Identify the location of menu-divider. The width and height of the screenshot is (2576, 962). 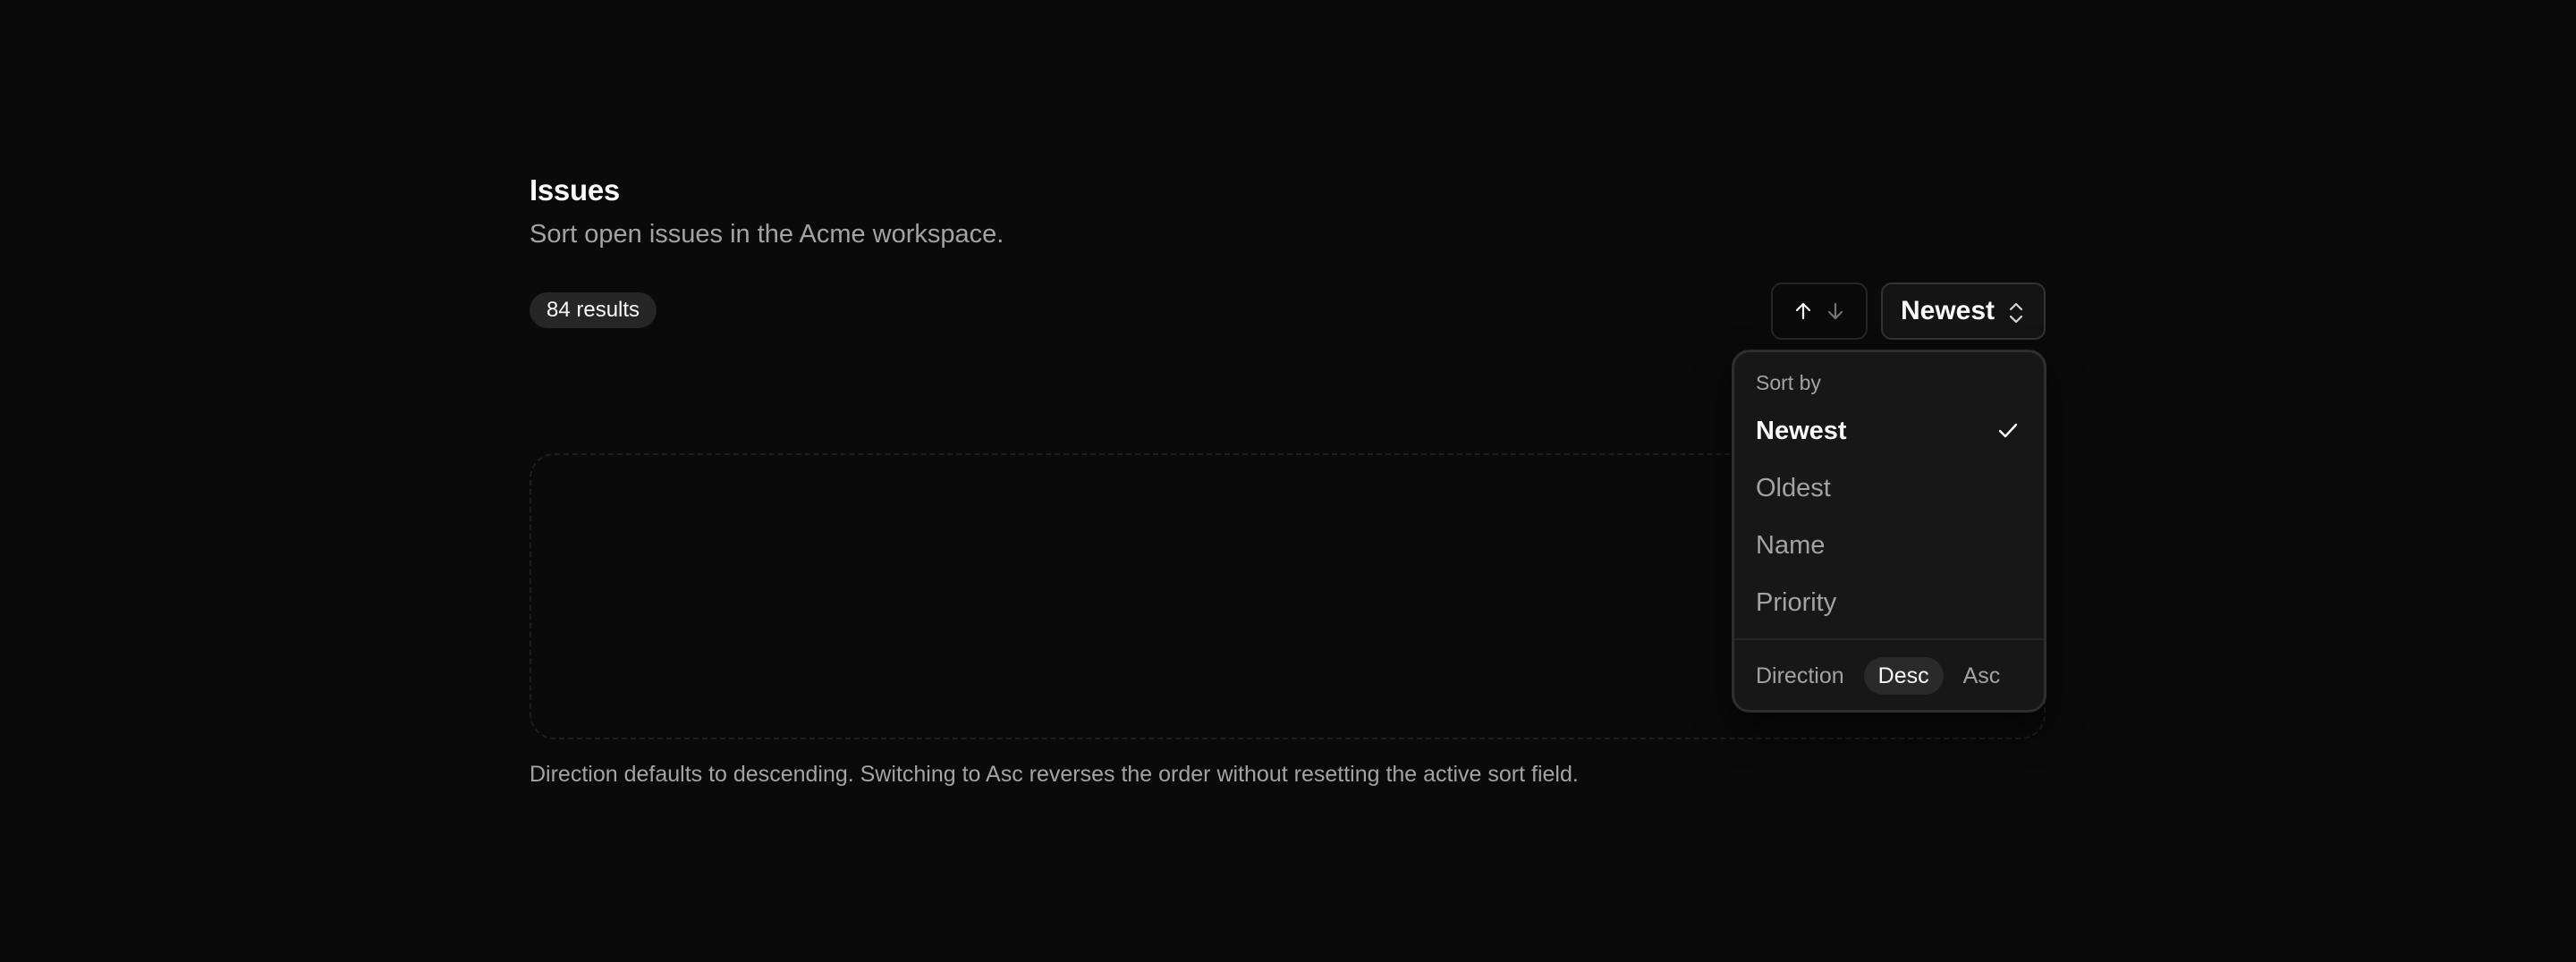
(1889, 639).